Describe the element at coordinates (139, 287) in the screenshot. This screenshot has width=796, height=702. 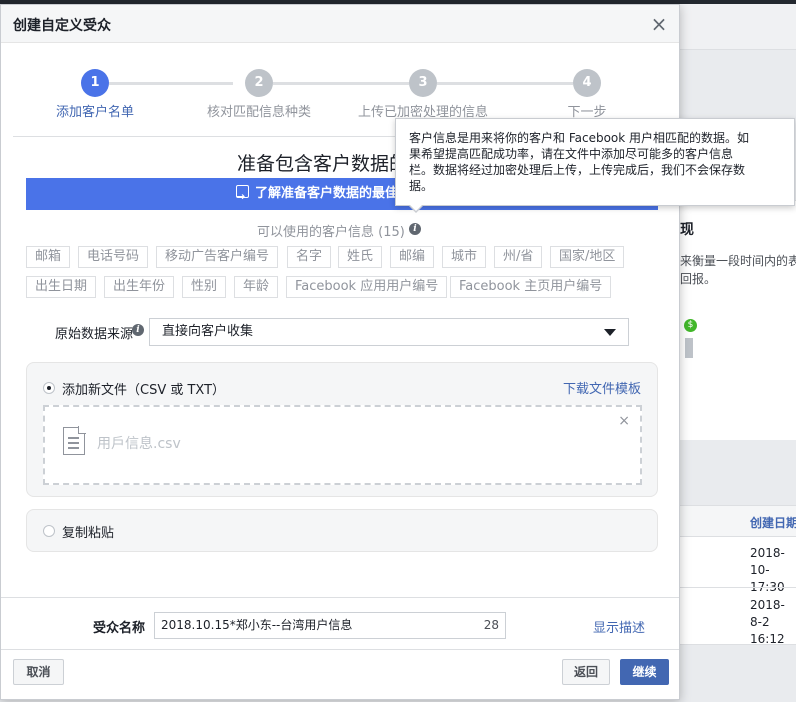
I see `info-tag: 出生年份` at that location.